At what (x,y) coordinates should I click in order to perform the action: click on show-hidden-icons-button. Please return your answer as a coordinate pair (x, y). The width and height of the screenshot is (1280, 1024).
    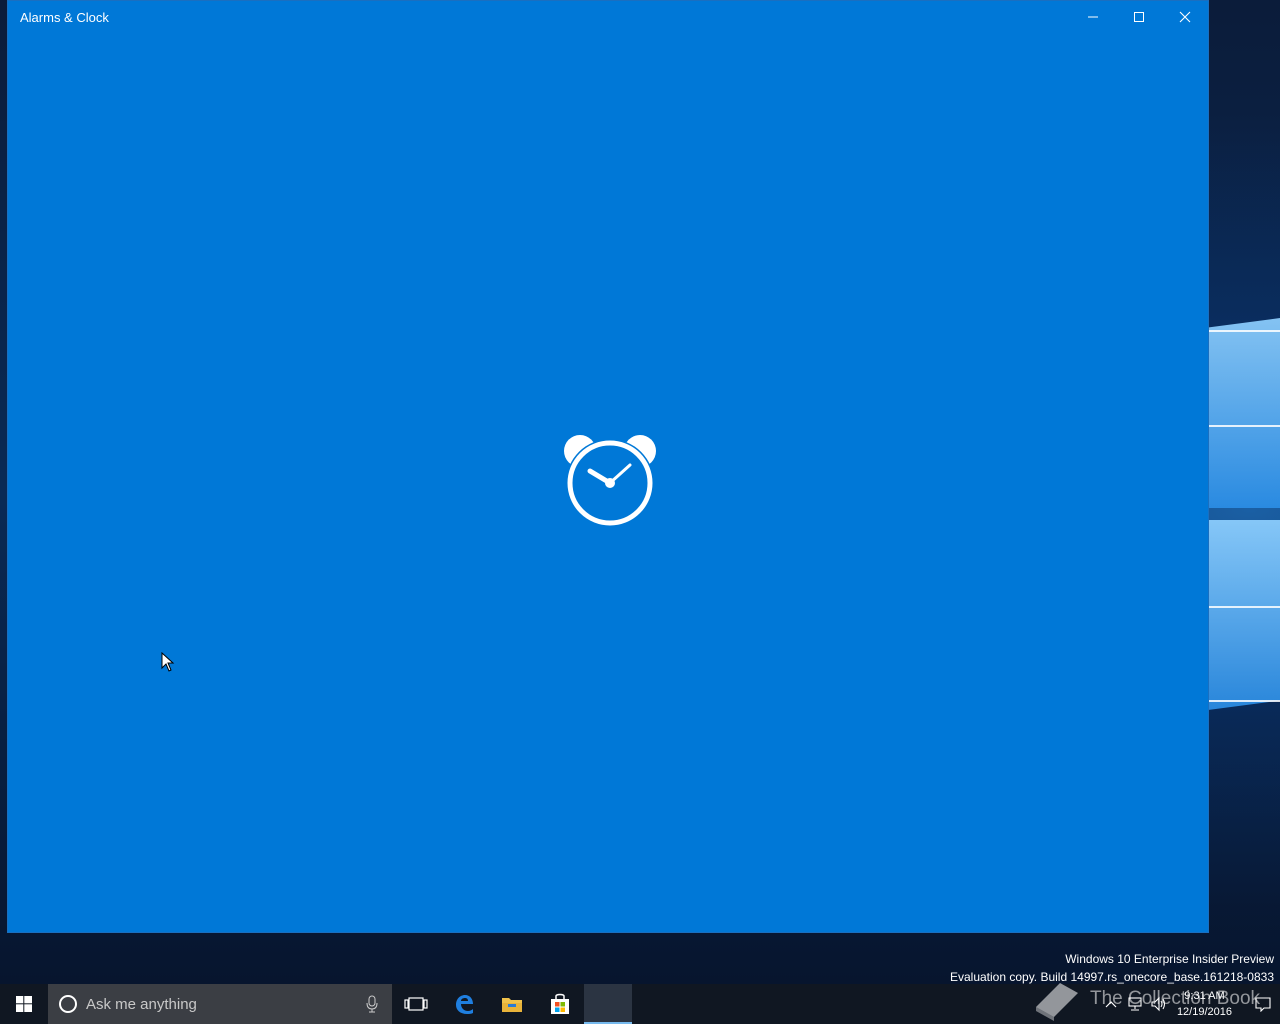
    Looking at the image, I should click on (1111, 1004).